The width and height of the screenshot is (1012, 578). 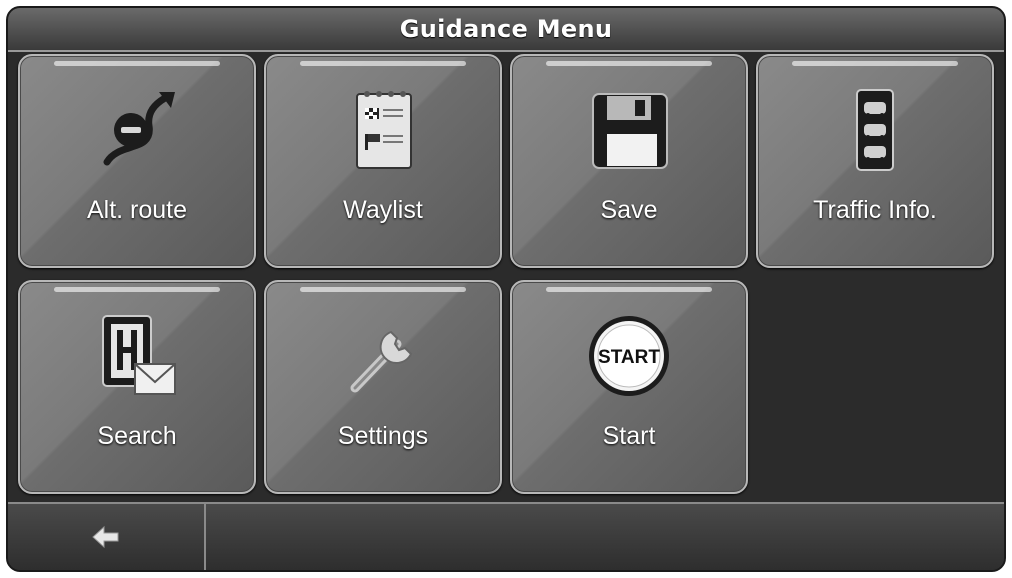 I want to click on waylist-button: Waylist, so click(x=383, y=161).